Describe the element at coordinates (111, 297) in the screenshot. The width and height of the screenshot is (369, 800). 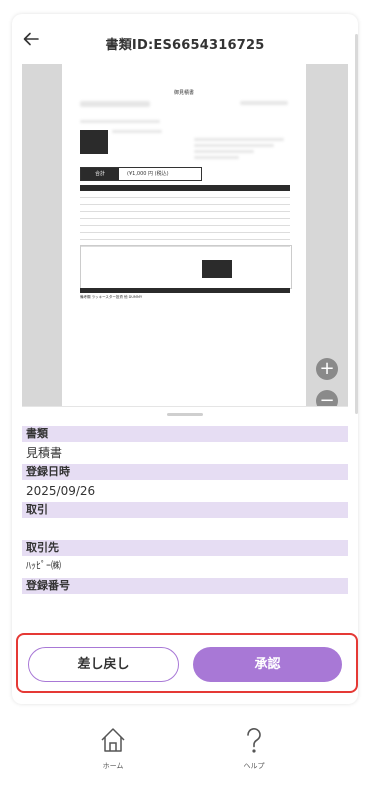
I see `note-text: 備考欄 ラッキースター投資 他 DUMMY` at that location.